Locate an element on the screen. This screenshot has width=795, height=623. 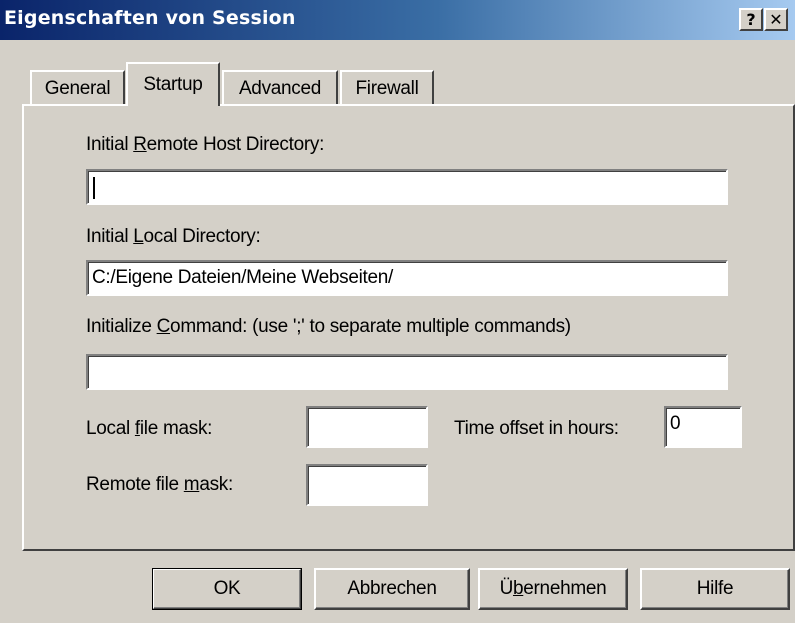
help-icon: ? is located at coordinates (751, 19).